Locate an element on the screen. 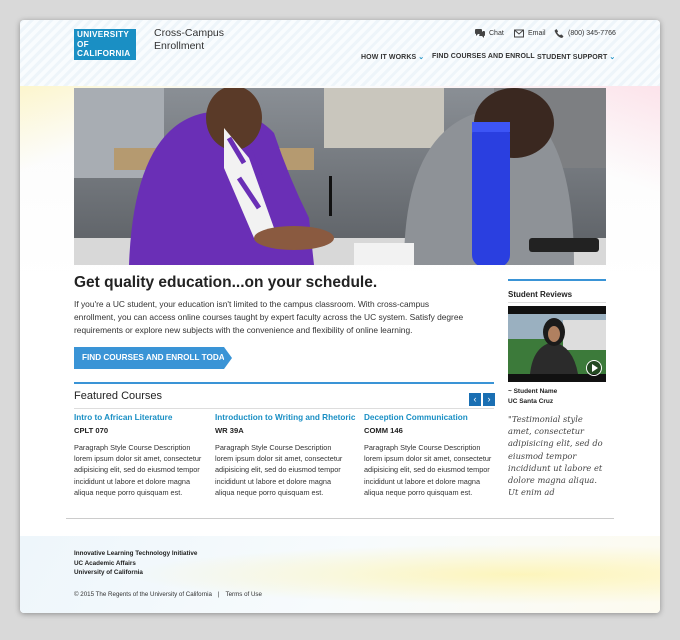  nav-label: HOW IT WORKS is located at coordinates (389, 57).